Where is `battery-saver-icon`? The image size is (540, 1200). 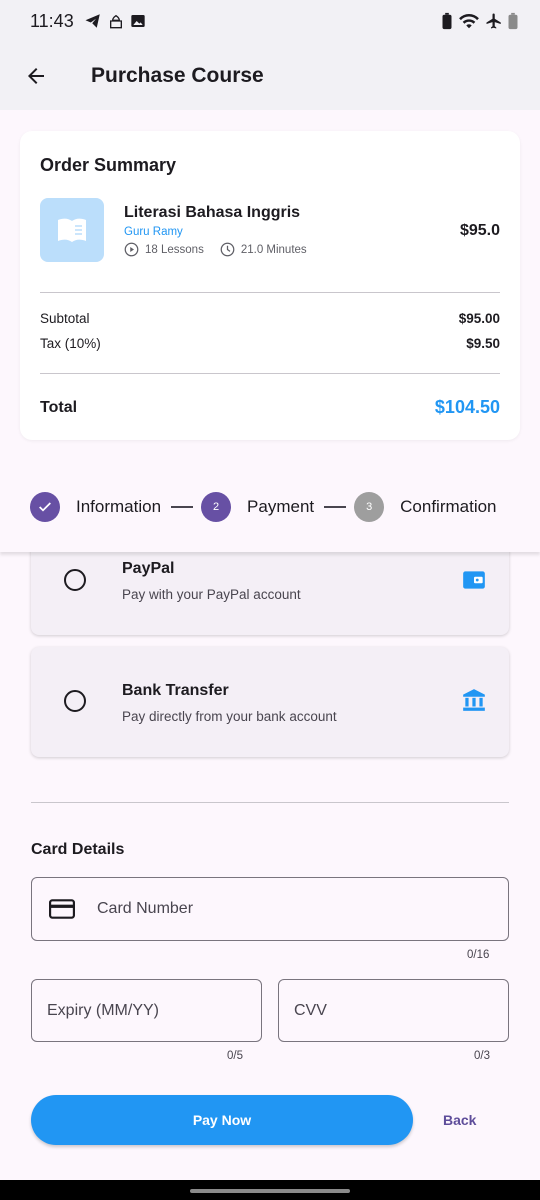 battery-saver-icon is located at coordinates (447, 21).